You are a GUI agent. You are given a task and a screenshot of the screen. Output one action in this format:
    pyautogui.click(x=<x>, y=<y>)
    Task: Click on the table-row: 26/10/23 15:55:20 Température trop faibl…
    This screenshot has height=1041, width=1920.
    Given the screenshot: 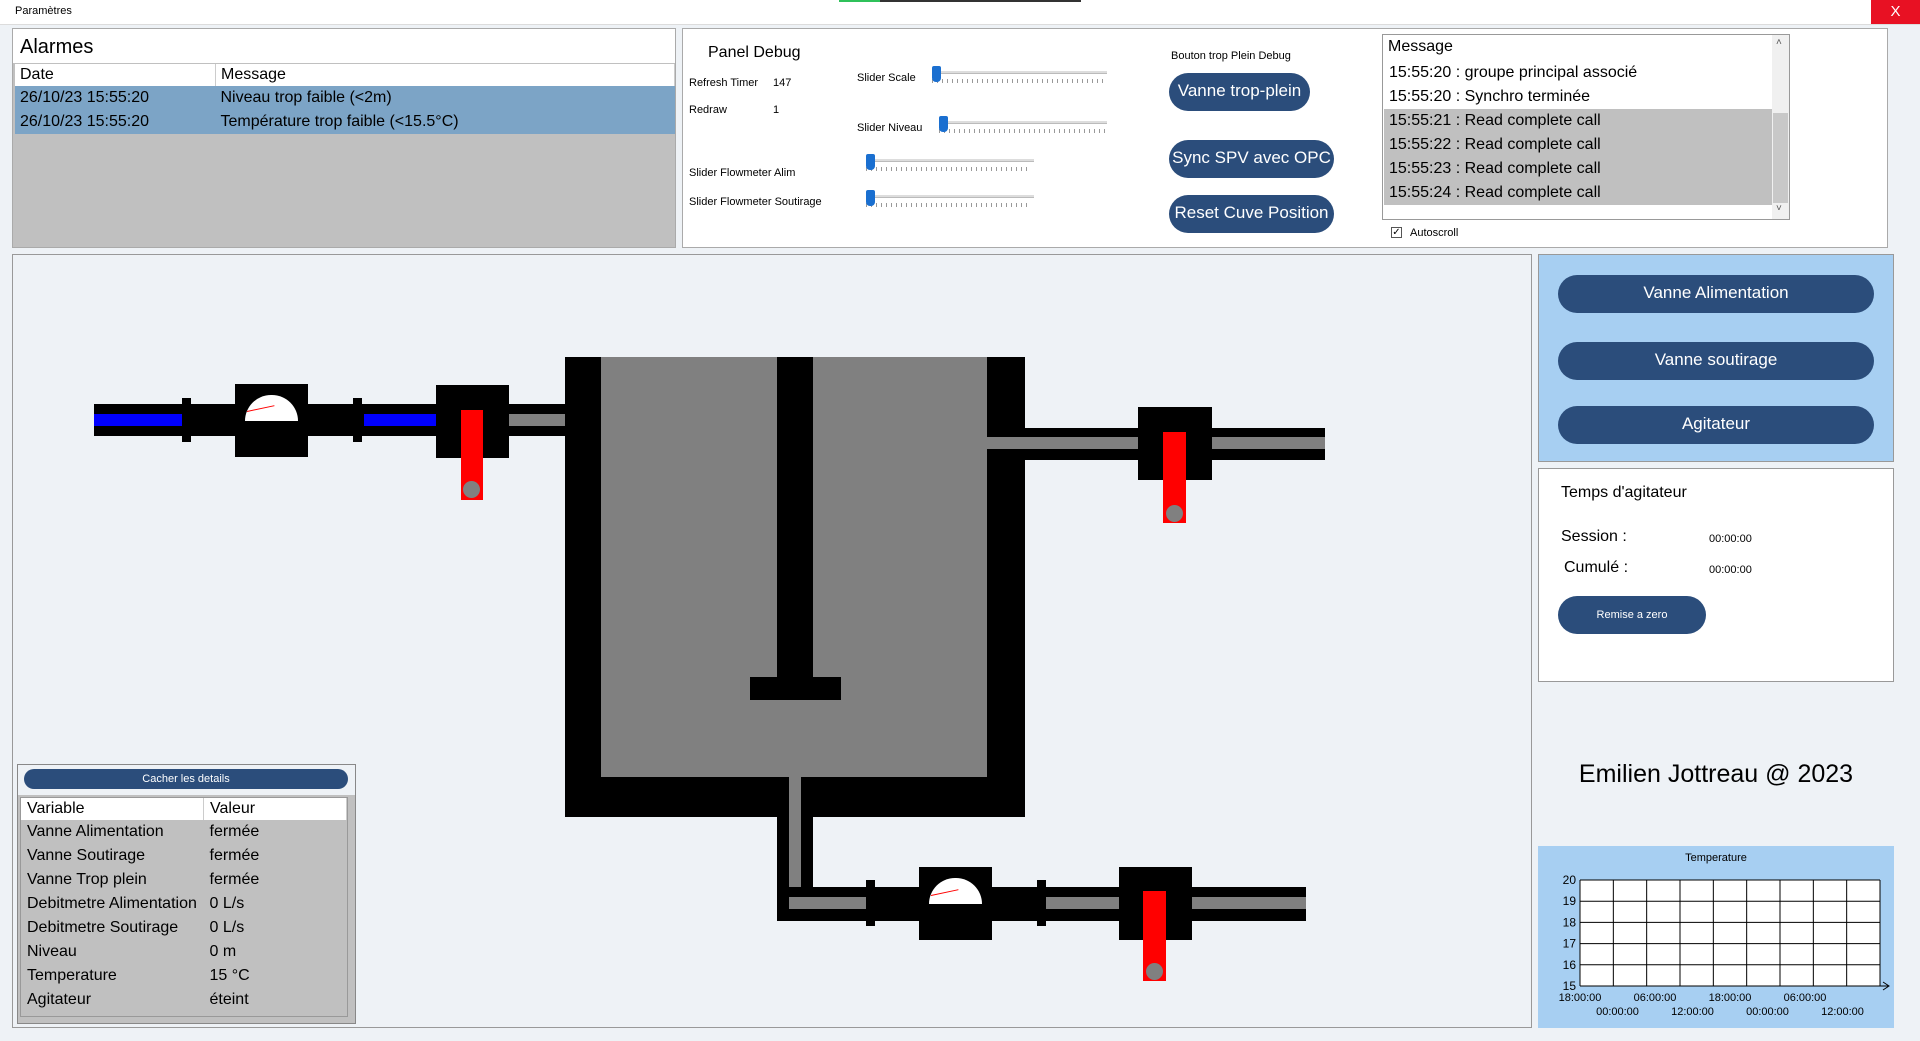 What is the action you would take?
    pyautogui.click(x=345, y=122)
    